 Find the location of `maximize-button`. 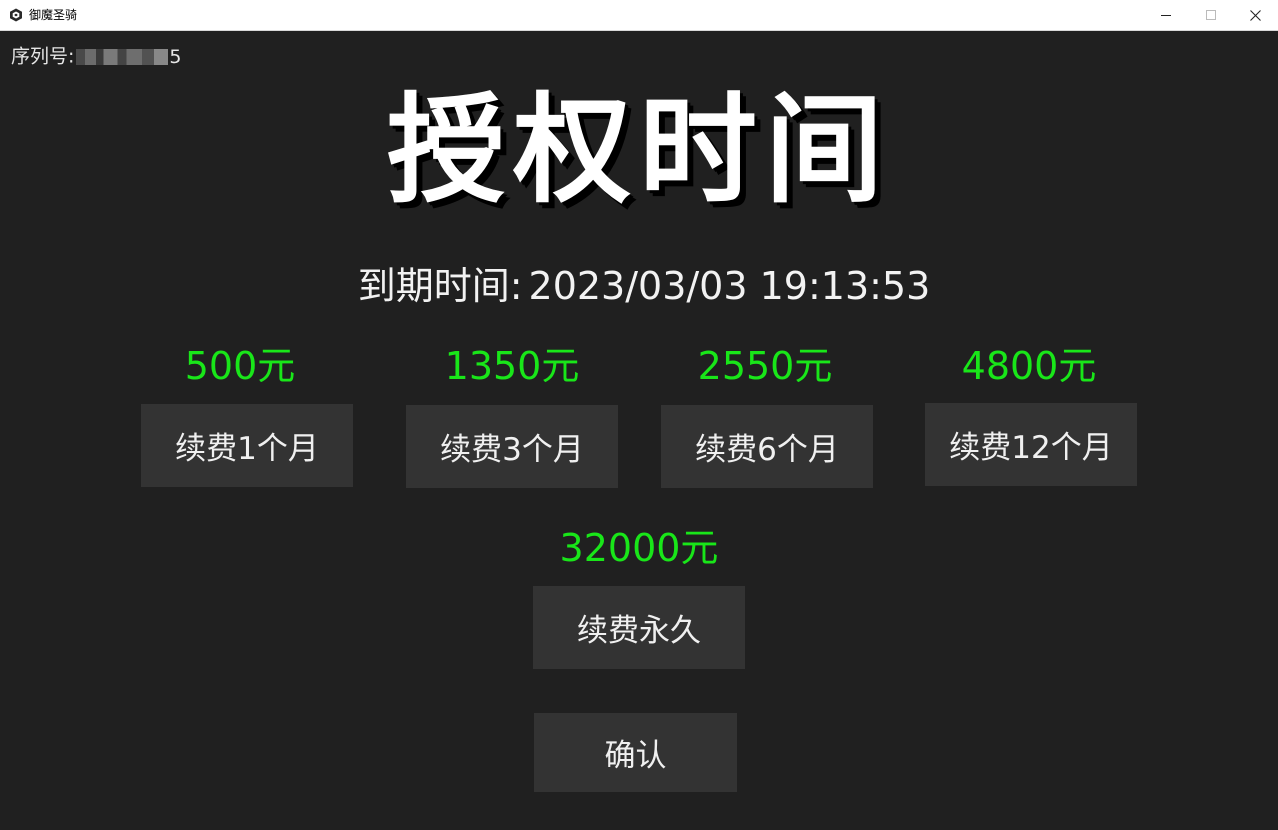

maximize-button is located at coordinates (1211, 15).